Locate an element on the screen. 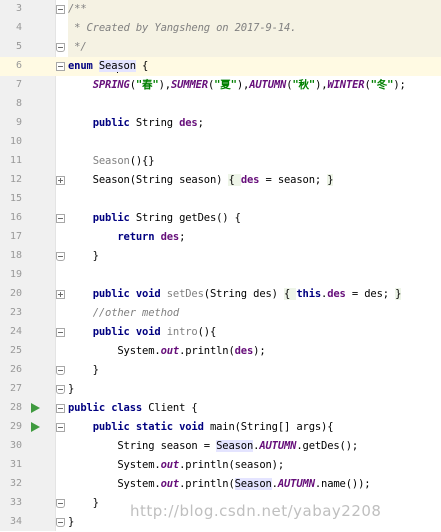  code-text: public String getDes() { is located at coordinates (154, 218).